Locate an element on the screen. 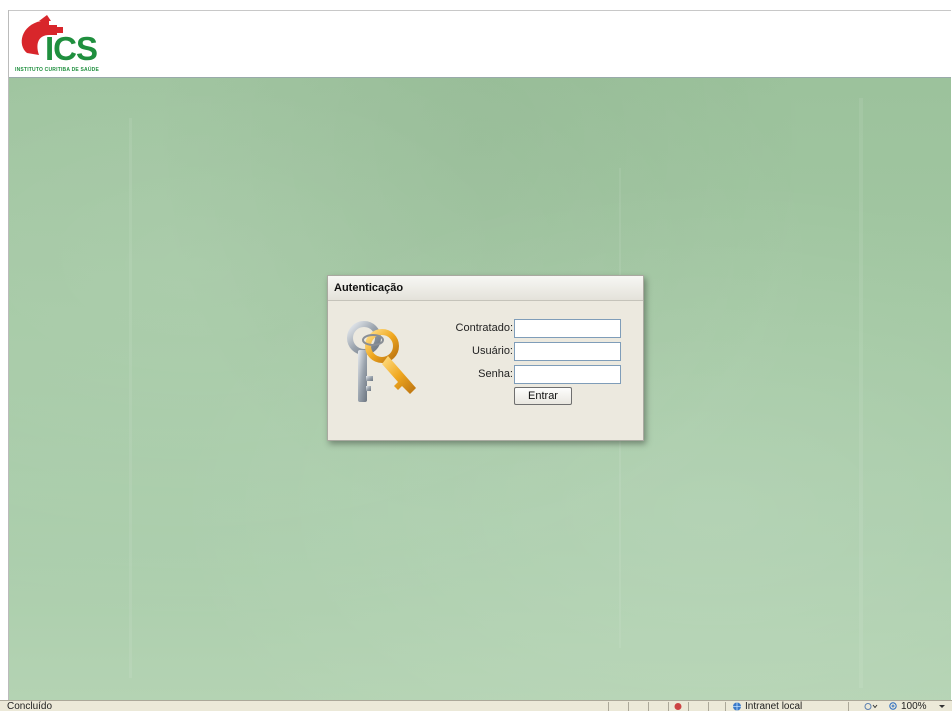 This screenshot has width=952, height=711. protected-mode-icon is located at coordinates (871, 706).